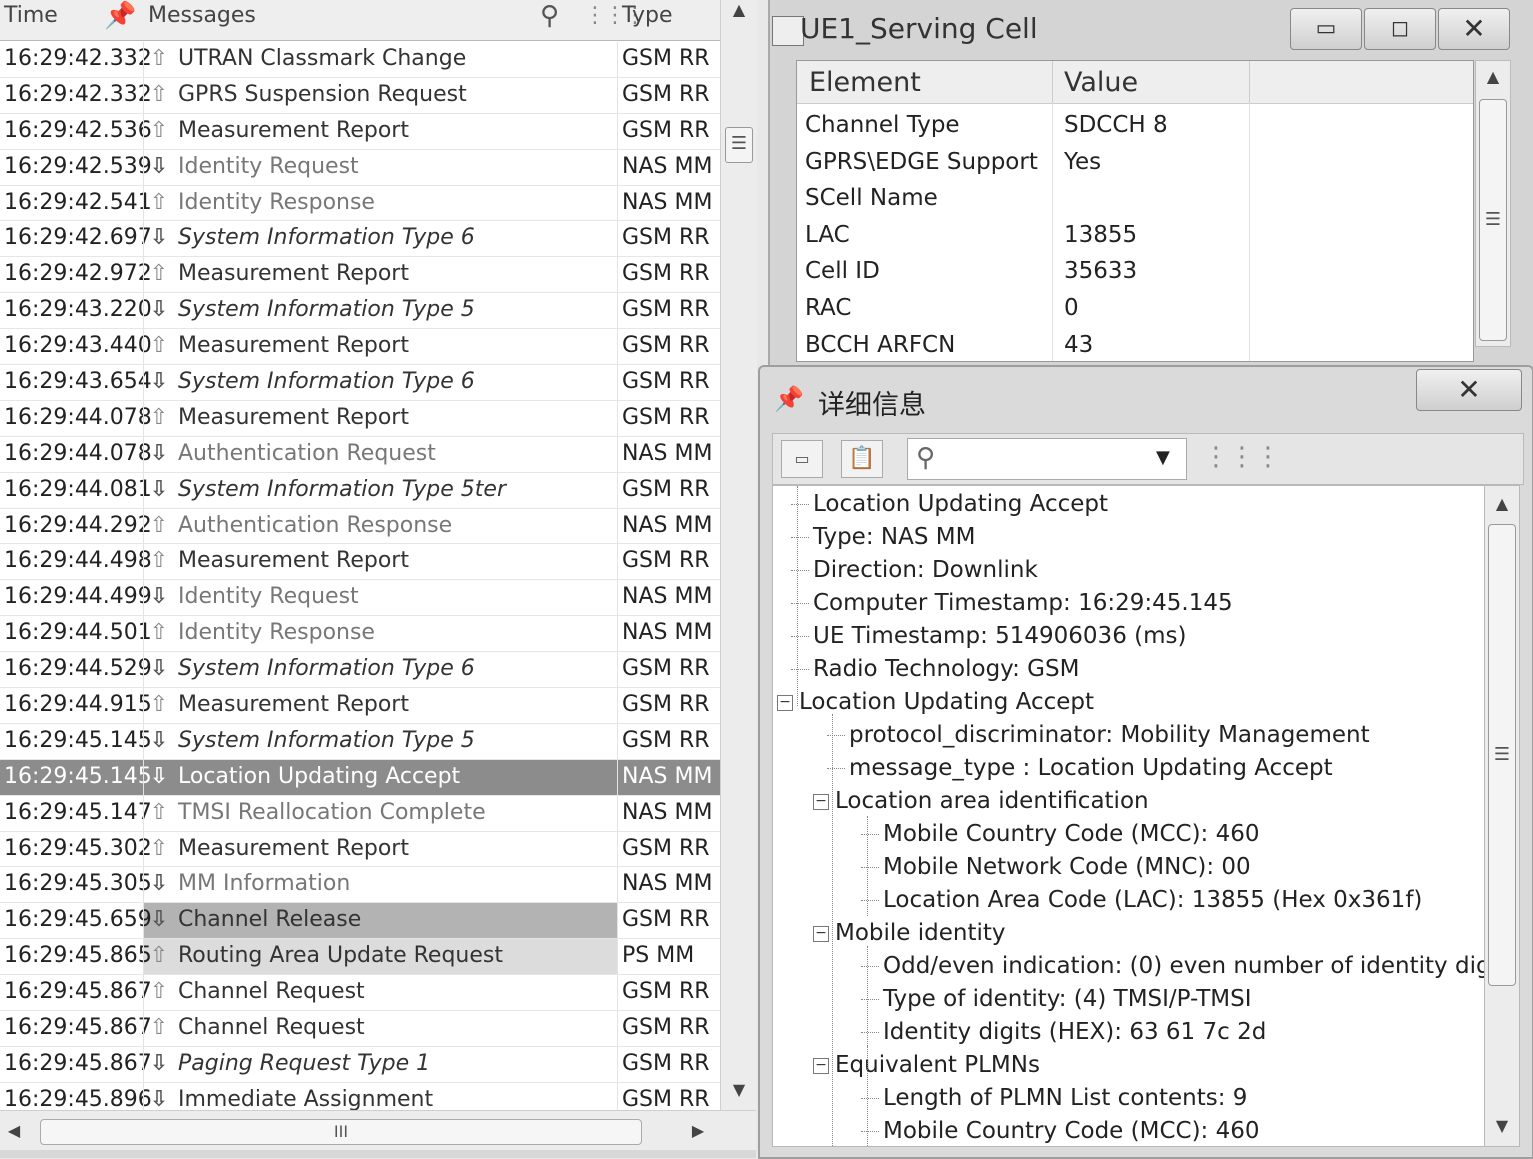 This screenshot has width=1533, height=1159. I want to click on log-row: 16:29:45.867 ⇩ Paging Request Type 1 GSM RR, so click(360, 1064).